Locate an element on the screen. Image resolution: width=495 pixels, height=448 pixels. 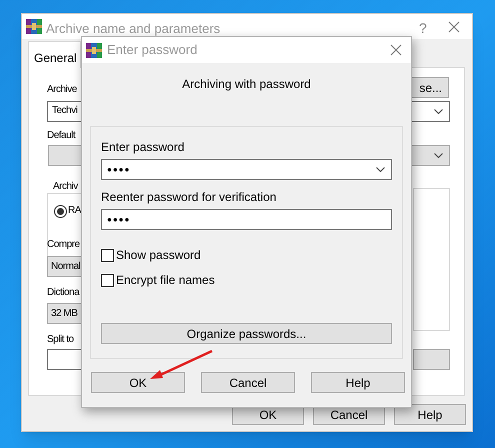
window-title: Archive name and parameters is located at coordinates (133, 29).